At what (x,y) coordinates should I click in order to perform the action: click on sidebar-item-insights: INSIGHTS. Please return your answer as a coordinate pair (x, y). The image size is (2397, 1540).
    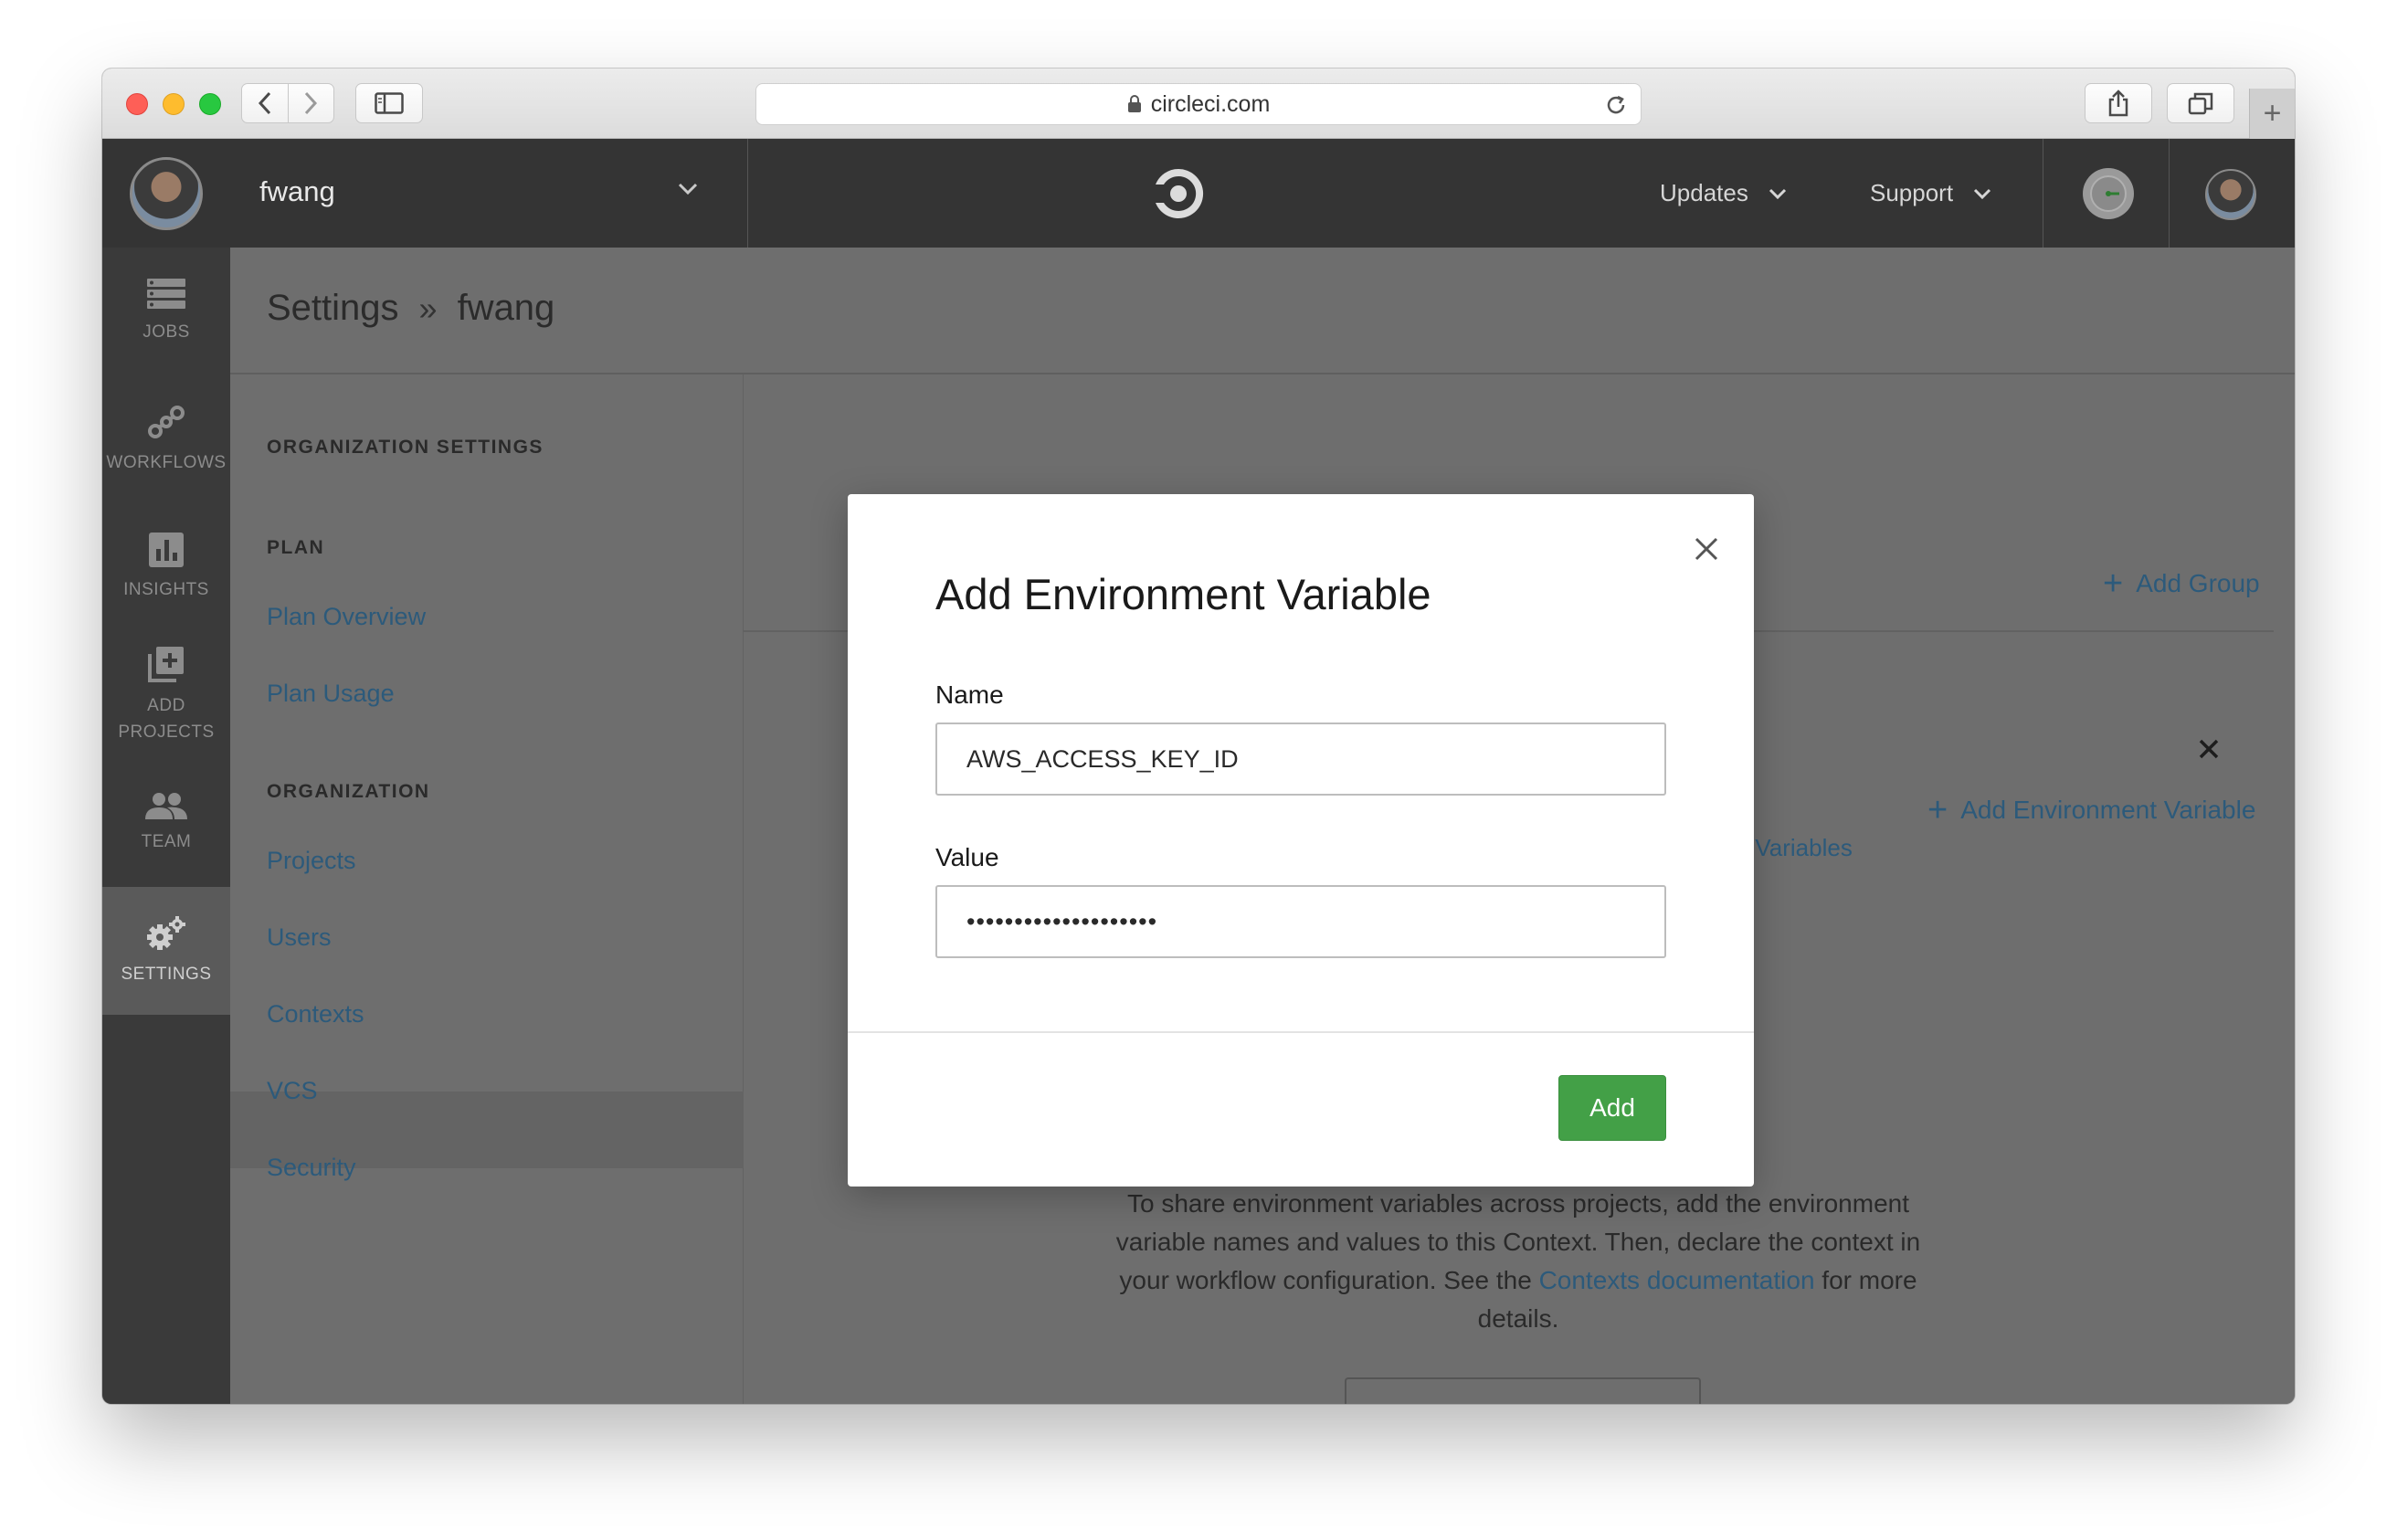
    Looking at the image, I should click on (166, 567).